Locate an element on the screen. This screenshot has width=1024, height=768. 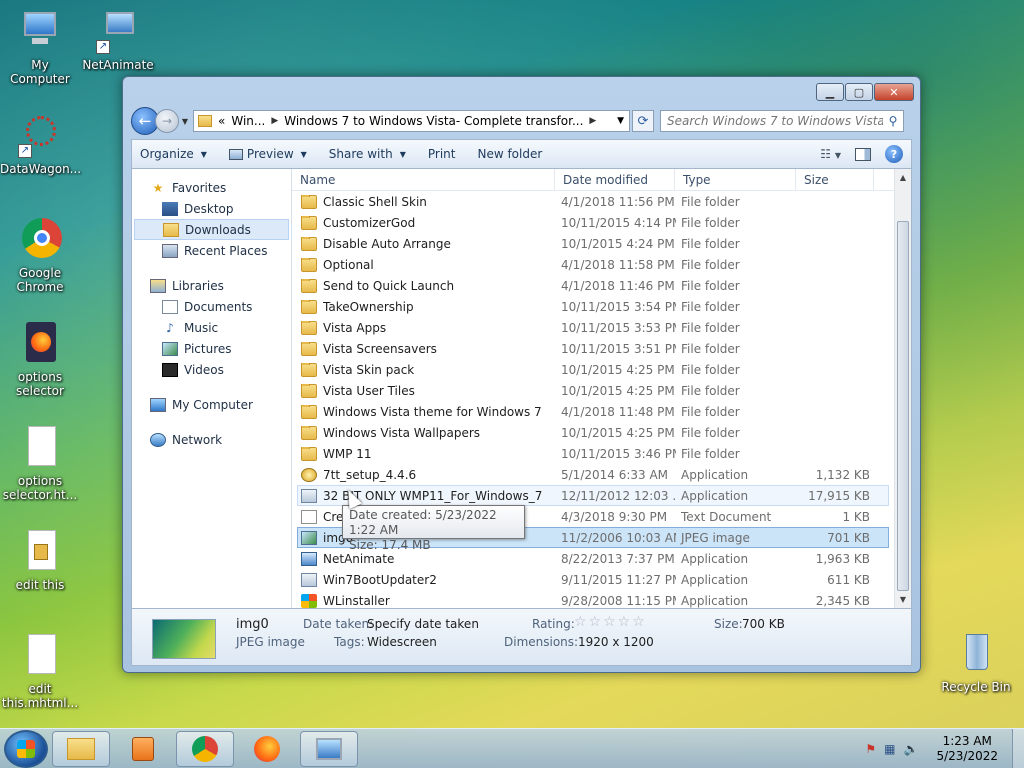
taskbar-explorer-button is located at coordinates (81, 748).